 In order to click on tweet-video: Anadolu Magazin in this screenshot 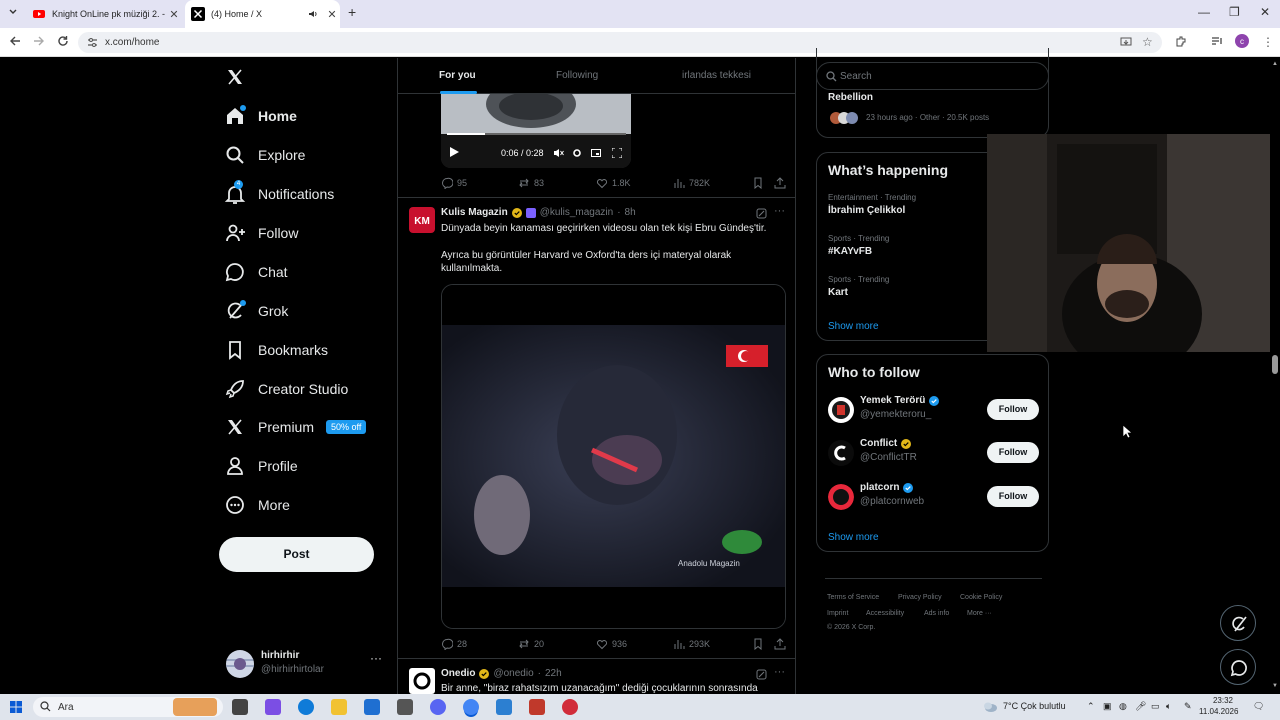, I will do `click(613, 456)`.